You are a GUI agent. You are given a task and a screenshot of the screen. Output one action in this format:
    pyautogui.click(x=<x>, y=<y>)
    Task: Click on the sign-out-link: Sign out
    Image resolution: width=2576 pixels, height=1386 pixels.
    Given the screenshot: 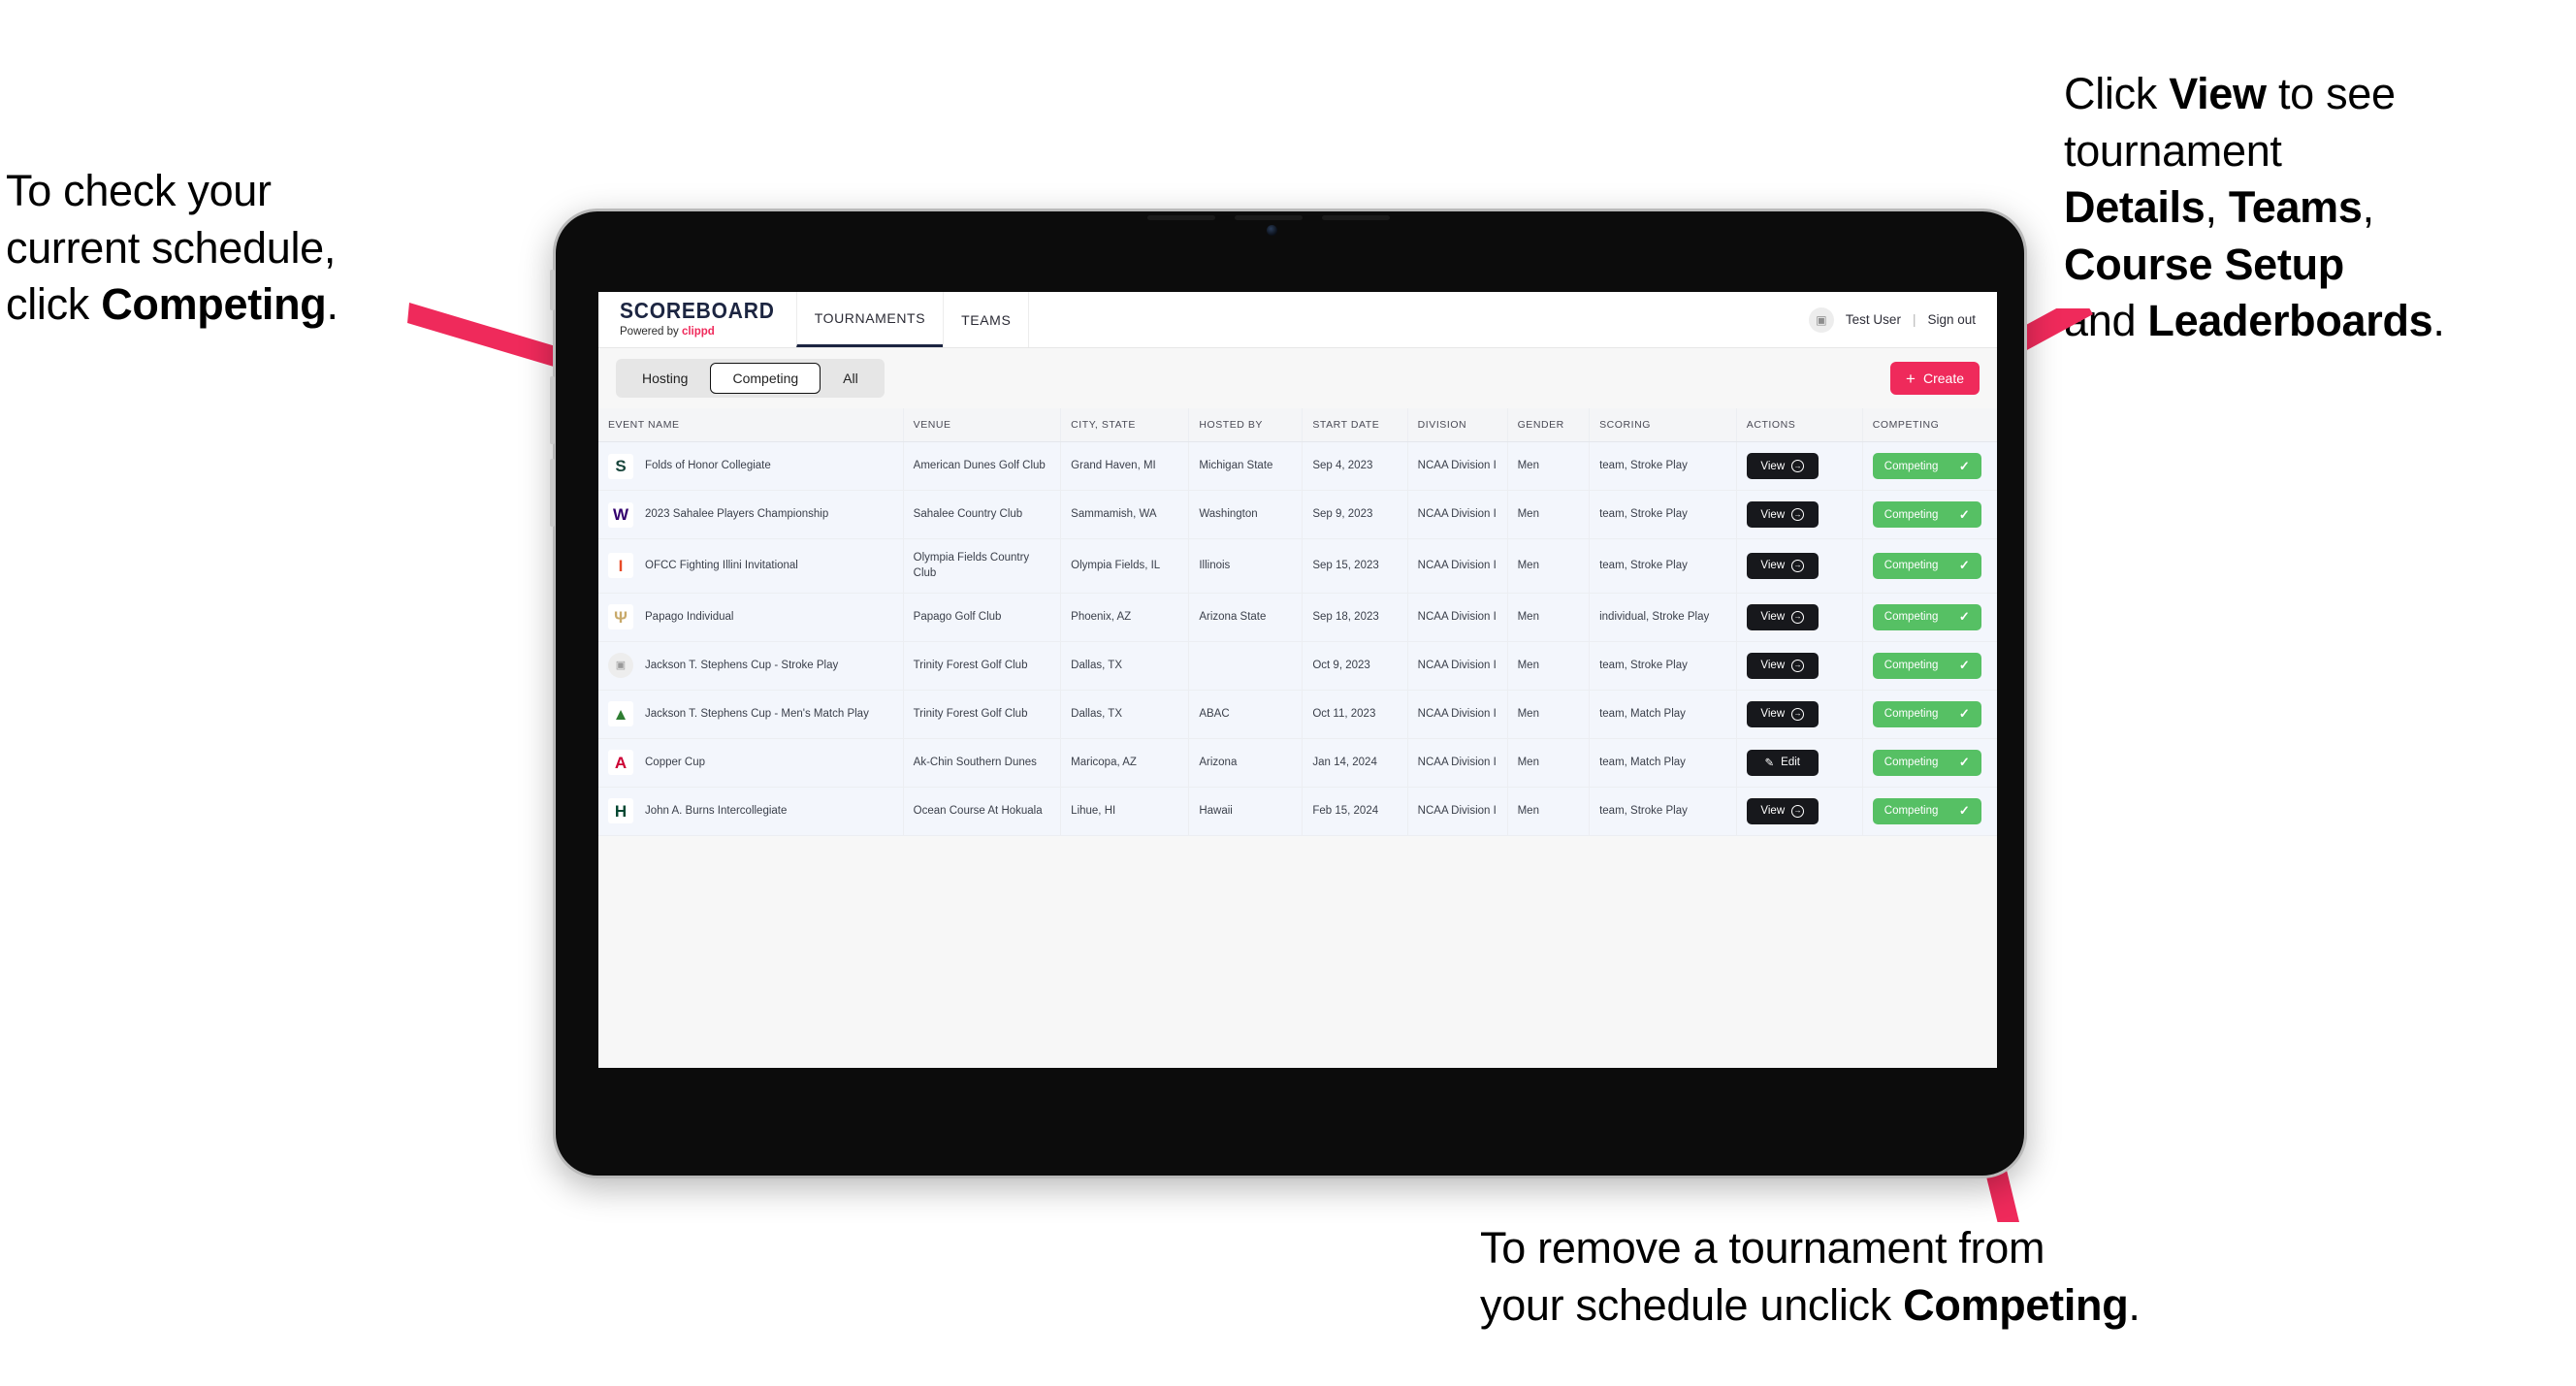 What is the action you would take?
    pyautogui.click(x=1951, y=319)
    